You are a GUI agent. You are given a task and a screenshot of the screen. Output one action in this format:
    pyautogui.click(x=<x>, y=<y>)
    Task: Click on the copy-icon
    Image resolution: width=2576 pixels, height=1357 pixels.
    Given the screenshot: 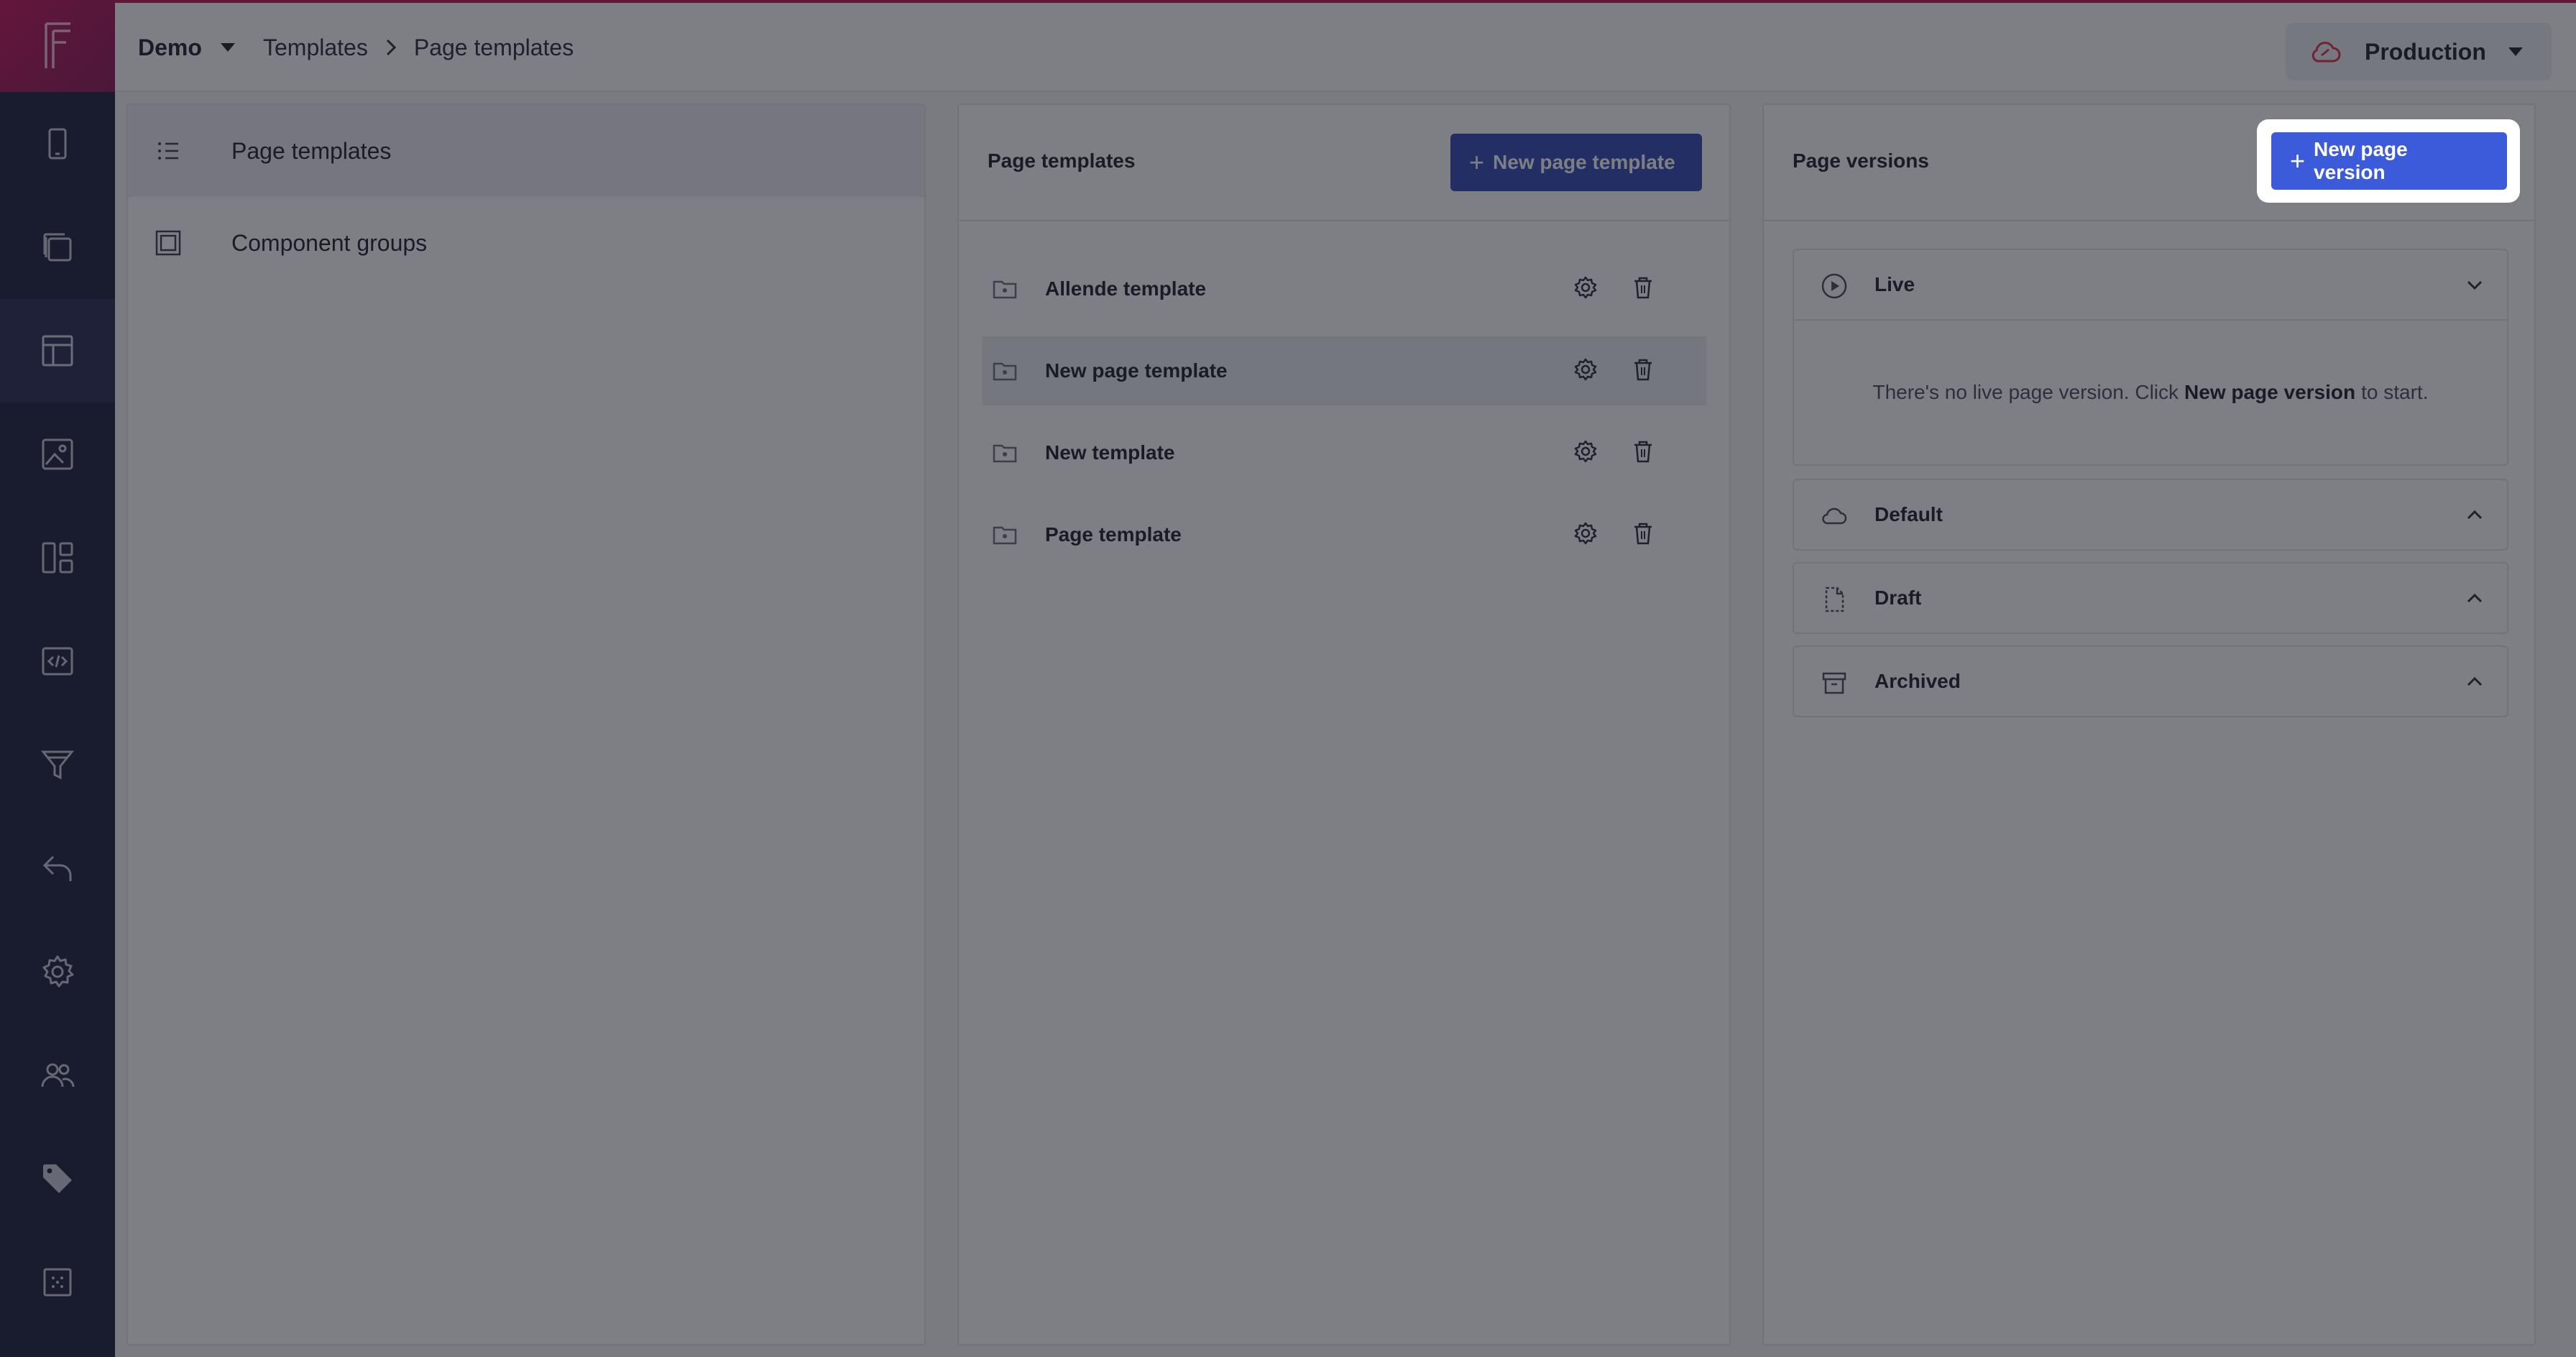 What is the action you would take?
    pyautogui.click(x=57, y=247)
    